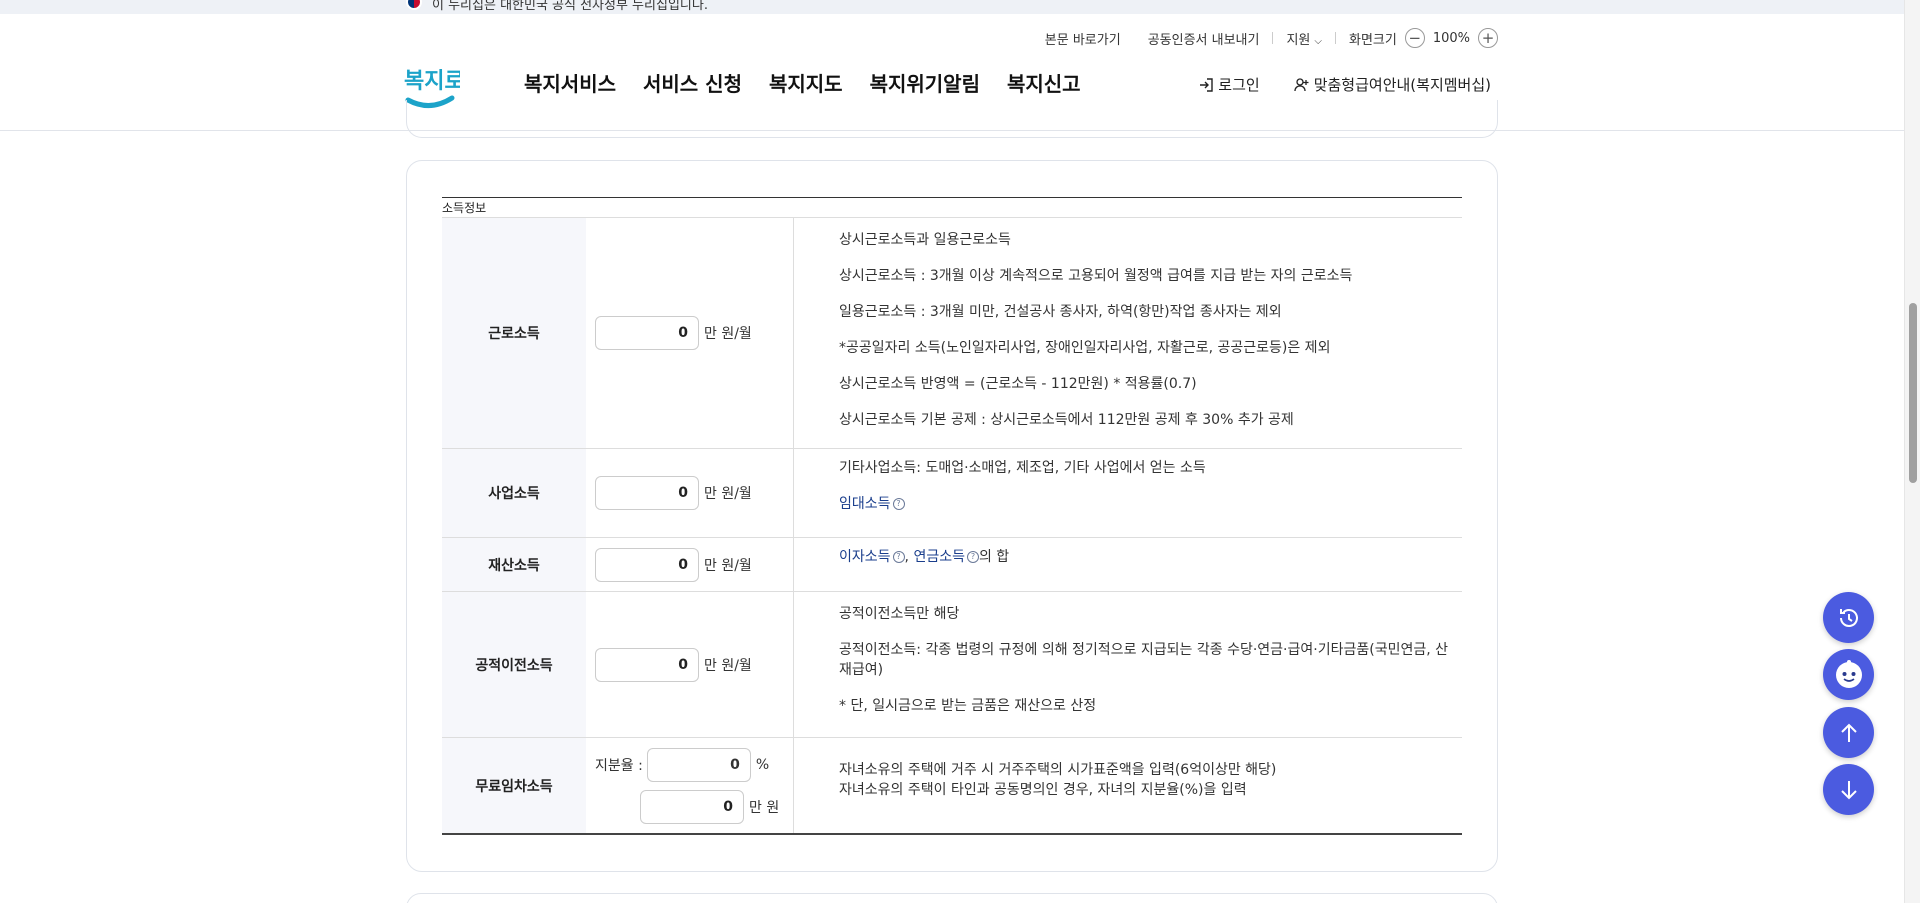 The image size is (1920, 903). What do you see at coordinates (647, 664) in the screenshot?
I see `public-transfer-income-input: 0` at bounding box center [647, 664].